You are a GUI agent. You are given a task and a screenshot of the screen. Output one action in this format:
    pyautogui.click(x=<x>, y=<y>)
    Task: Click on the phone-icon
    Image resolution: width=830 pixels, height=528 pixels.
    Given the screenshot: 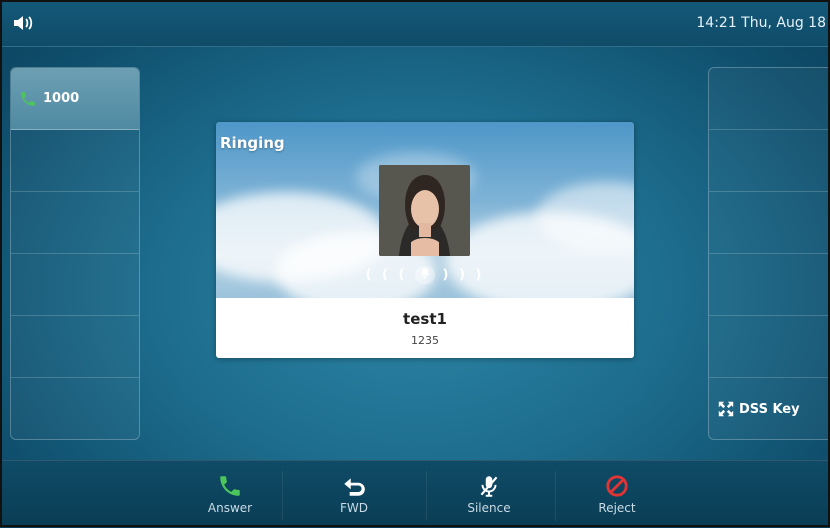 What is the action you would take?
    pyautogui.click(x=28, y=98)
    